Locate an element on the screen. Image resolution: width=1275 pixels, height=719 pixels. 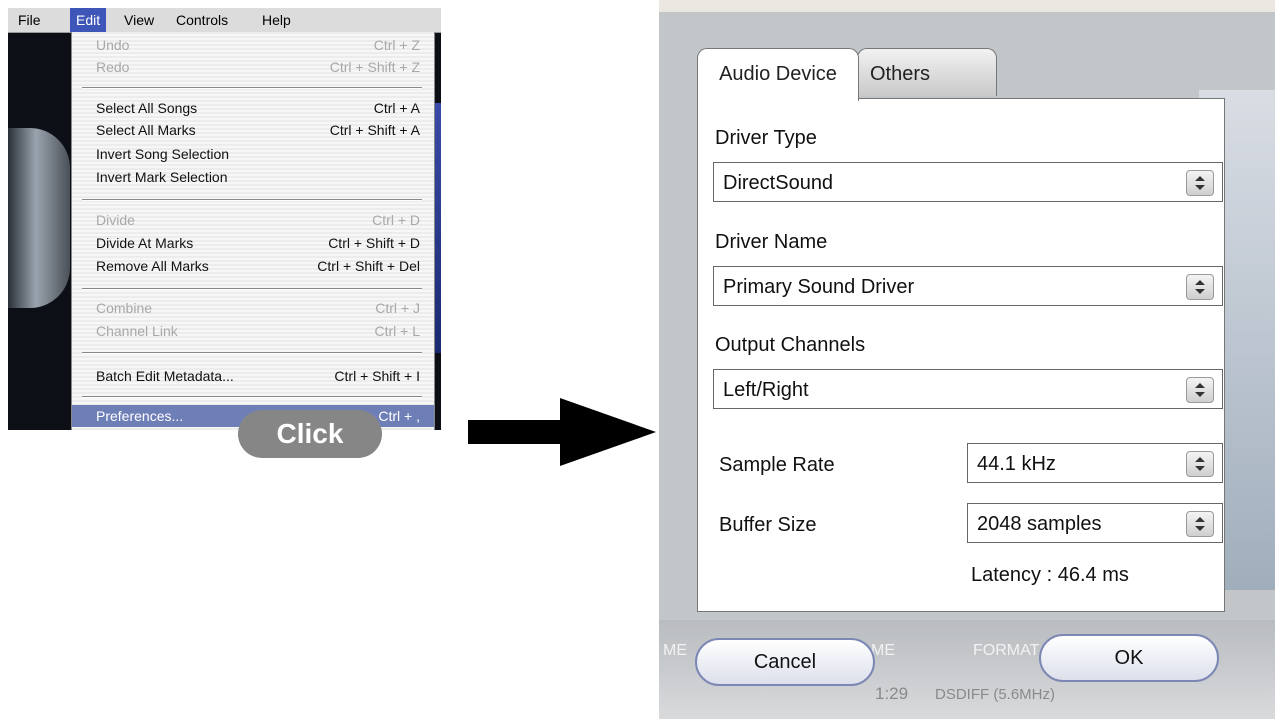
driver-type-value: DirectSound is located at coordinates (778, 183).